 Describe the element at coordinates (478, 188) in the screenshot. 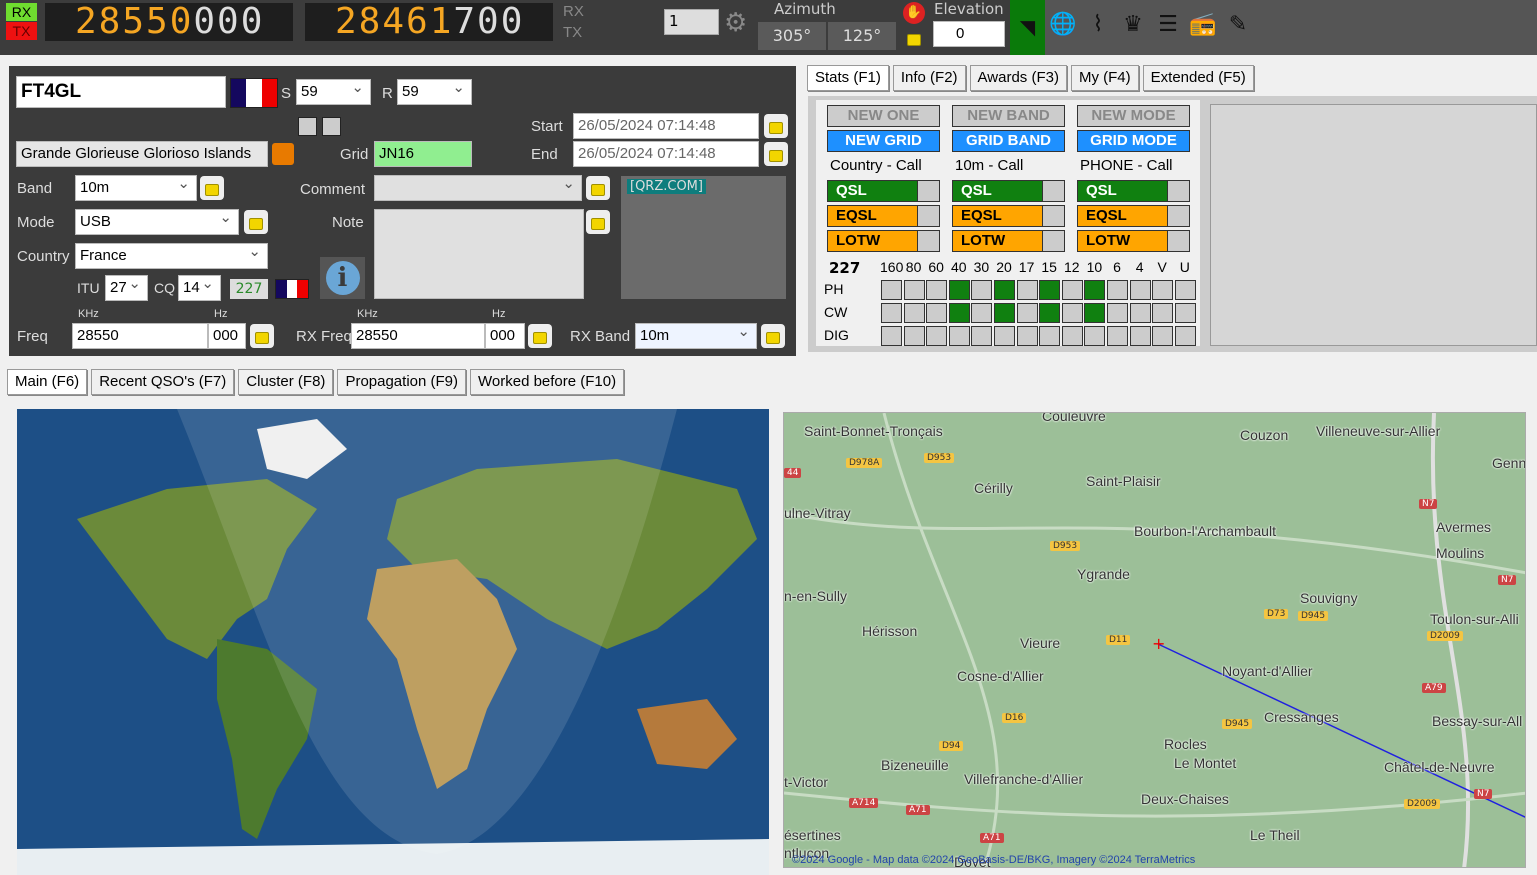

I see `comment-input` at that location.